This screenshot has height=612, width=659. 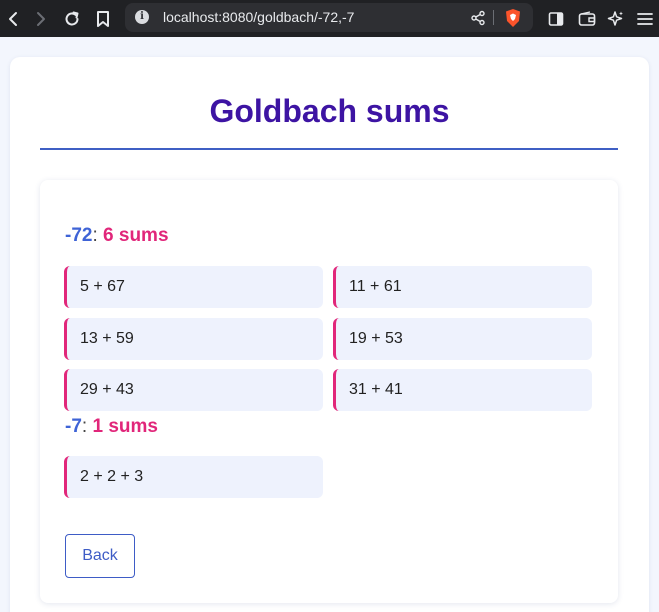 What do you see at coordinates (329, 149) in the screenshot?
I see `title-divider` at bounding box center [329, 149].